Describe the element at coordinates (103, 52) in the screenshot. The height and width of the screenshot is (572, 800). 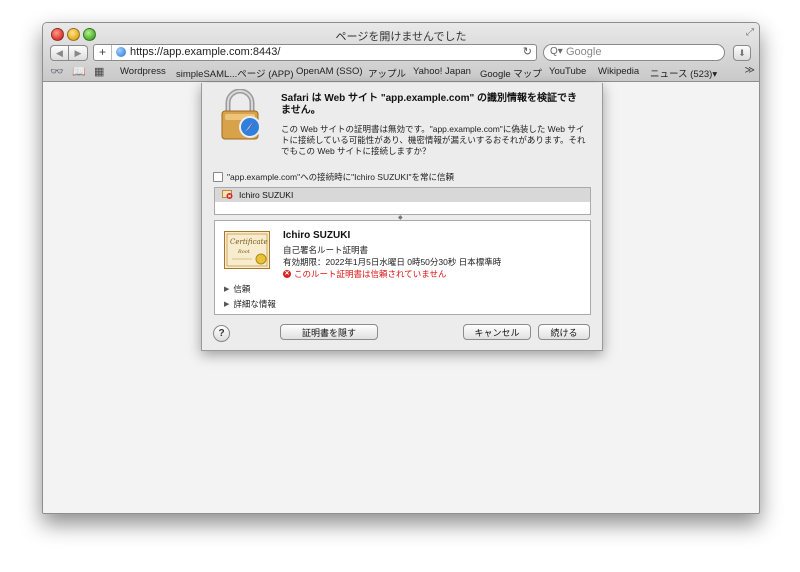
I see `add-bookmark-button: +` at that location.